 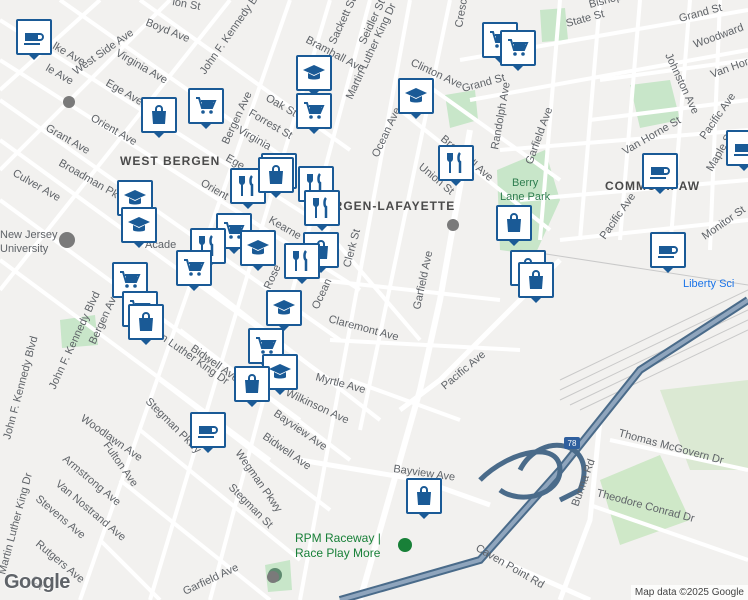 I want to click on street-label: Orient Ave, so click(x=114, y=130).